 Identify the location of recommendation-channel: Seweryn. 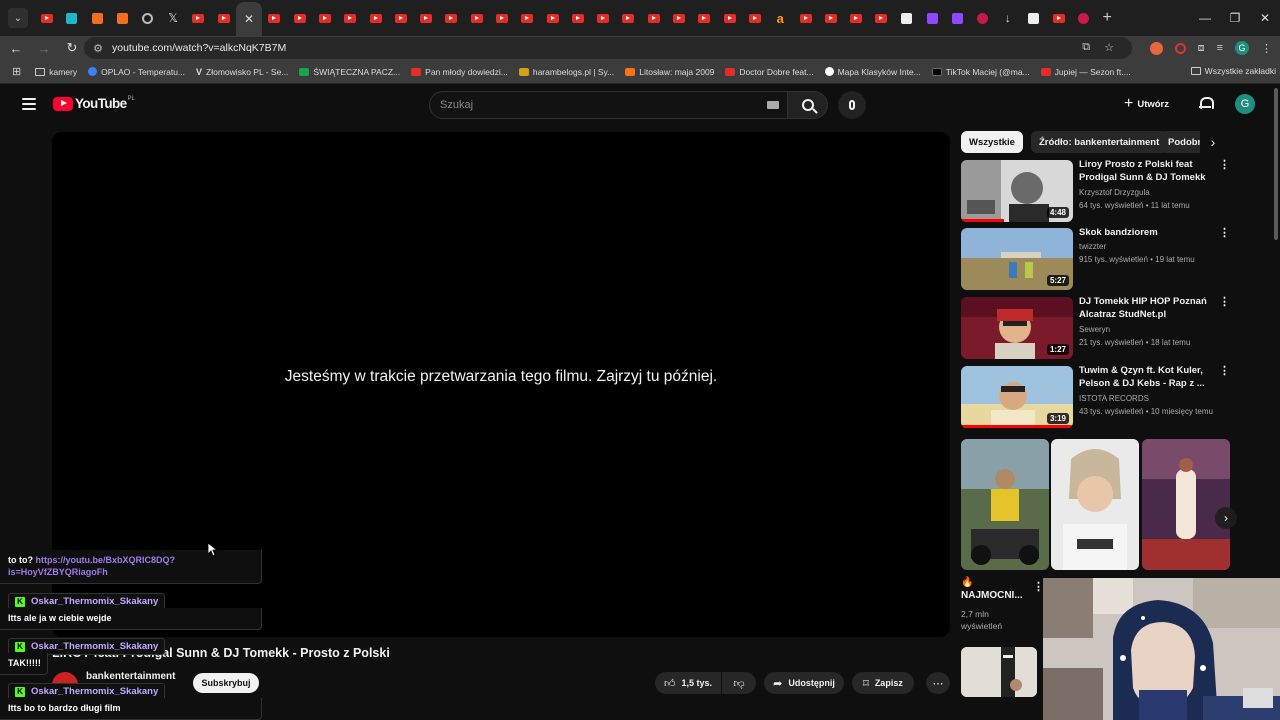
(1094, 329).